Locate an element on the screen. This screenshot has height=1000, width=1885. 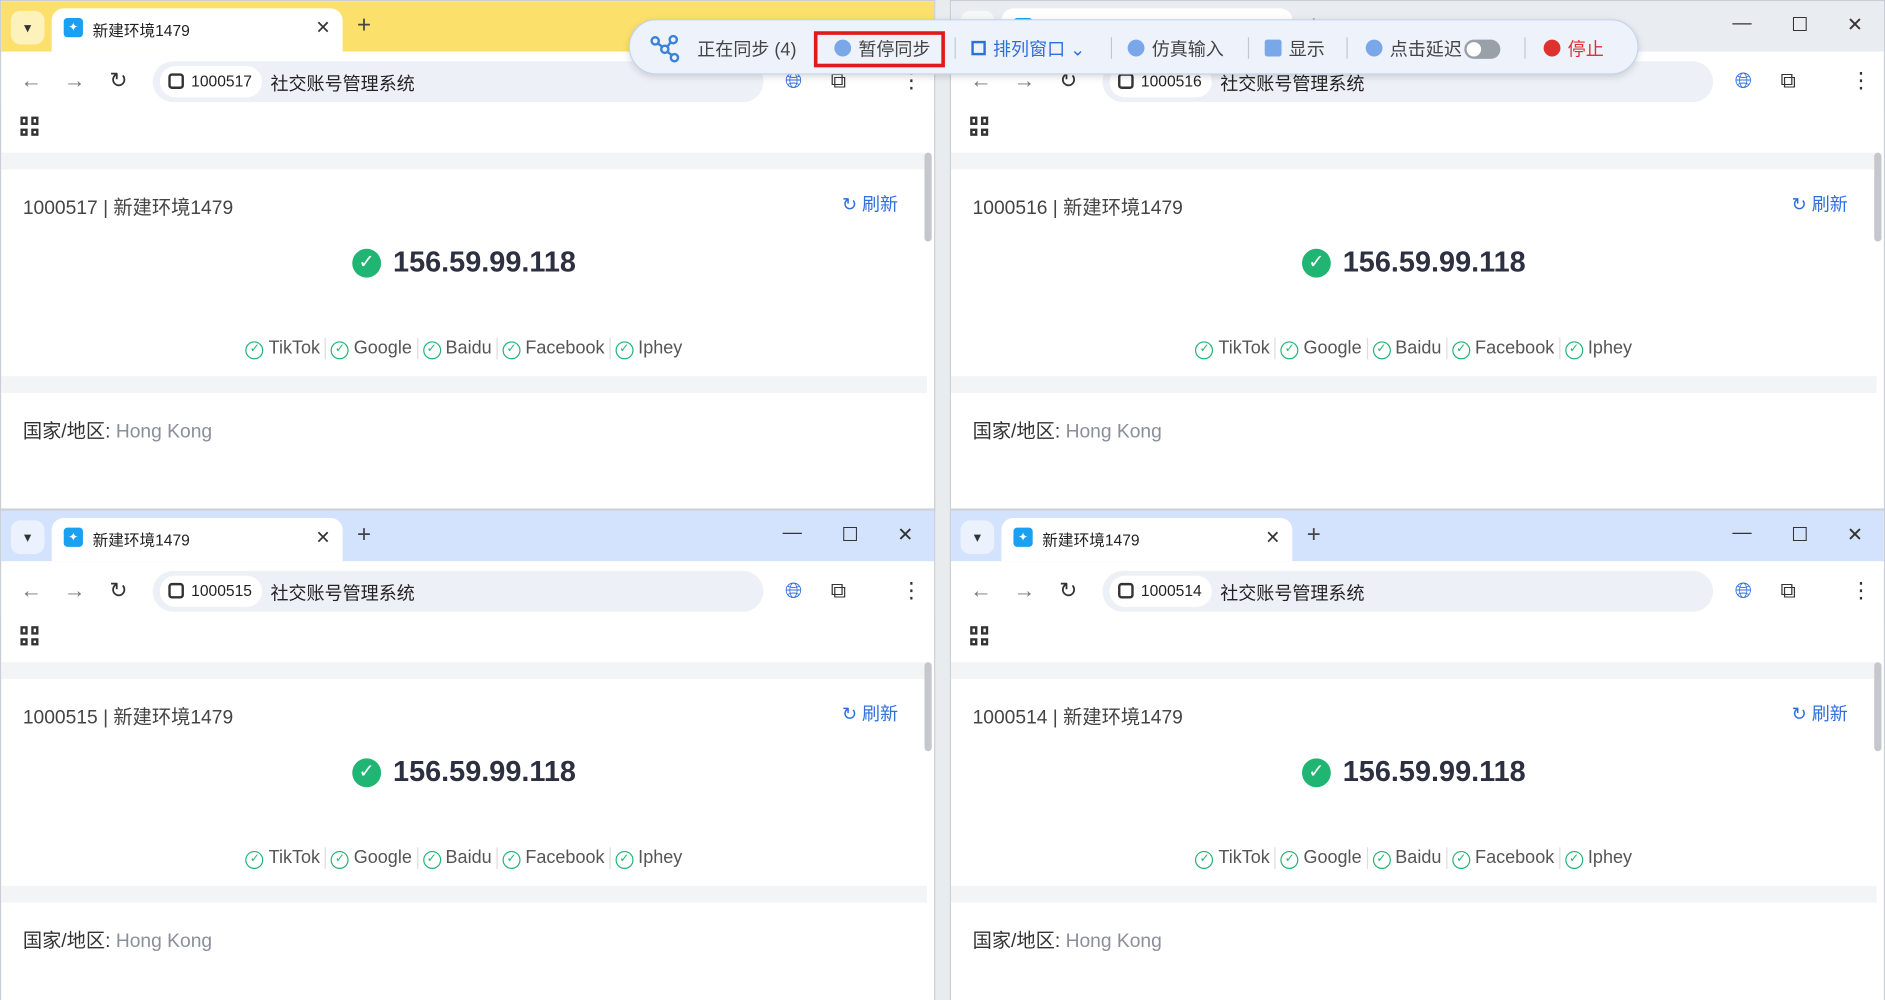
profile-chip: 1000517 is located at coordinates (210, 82).